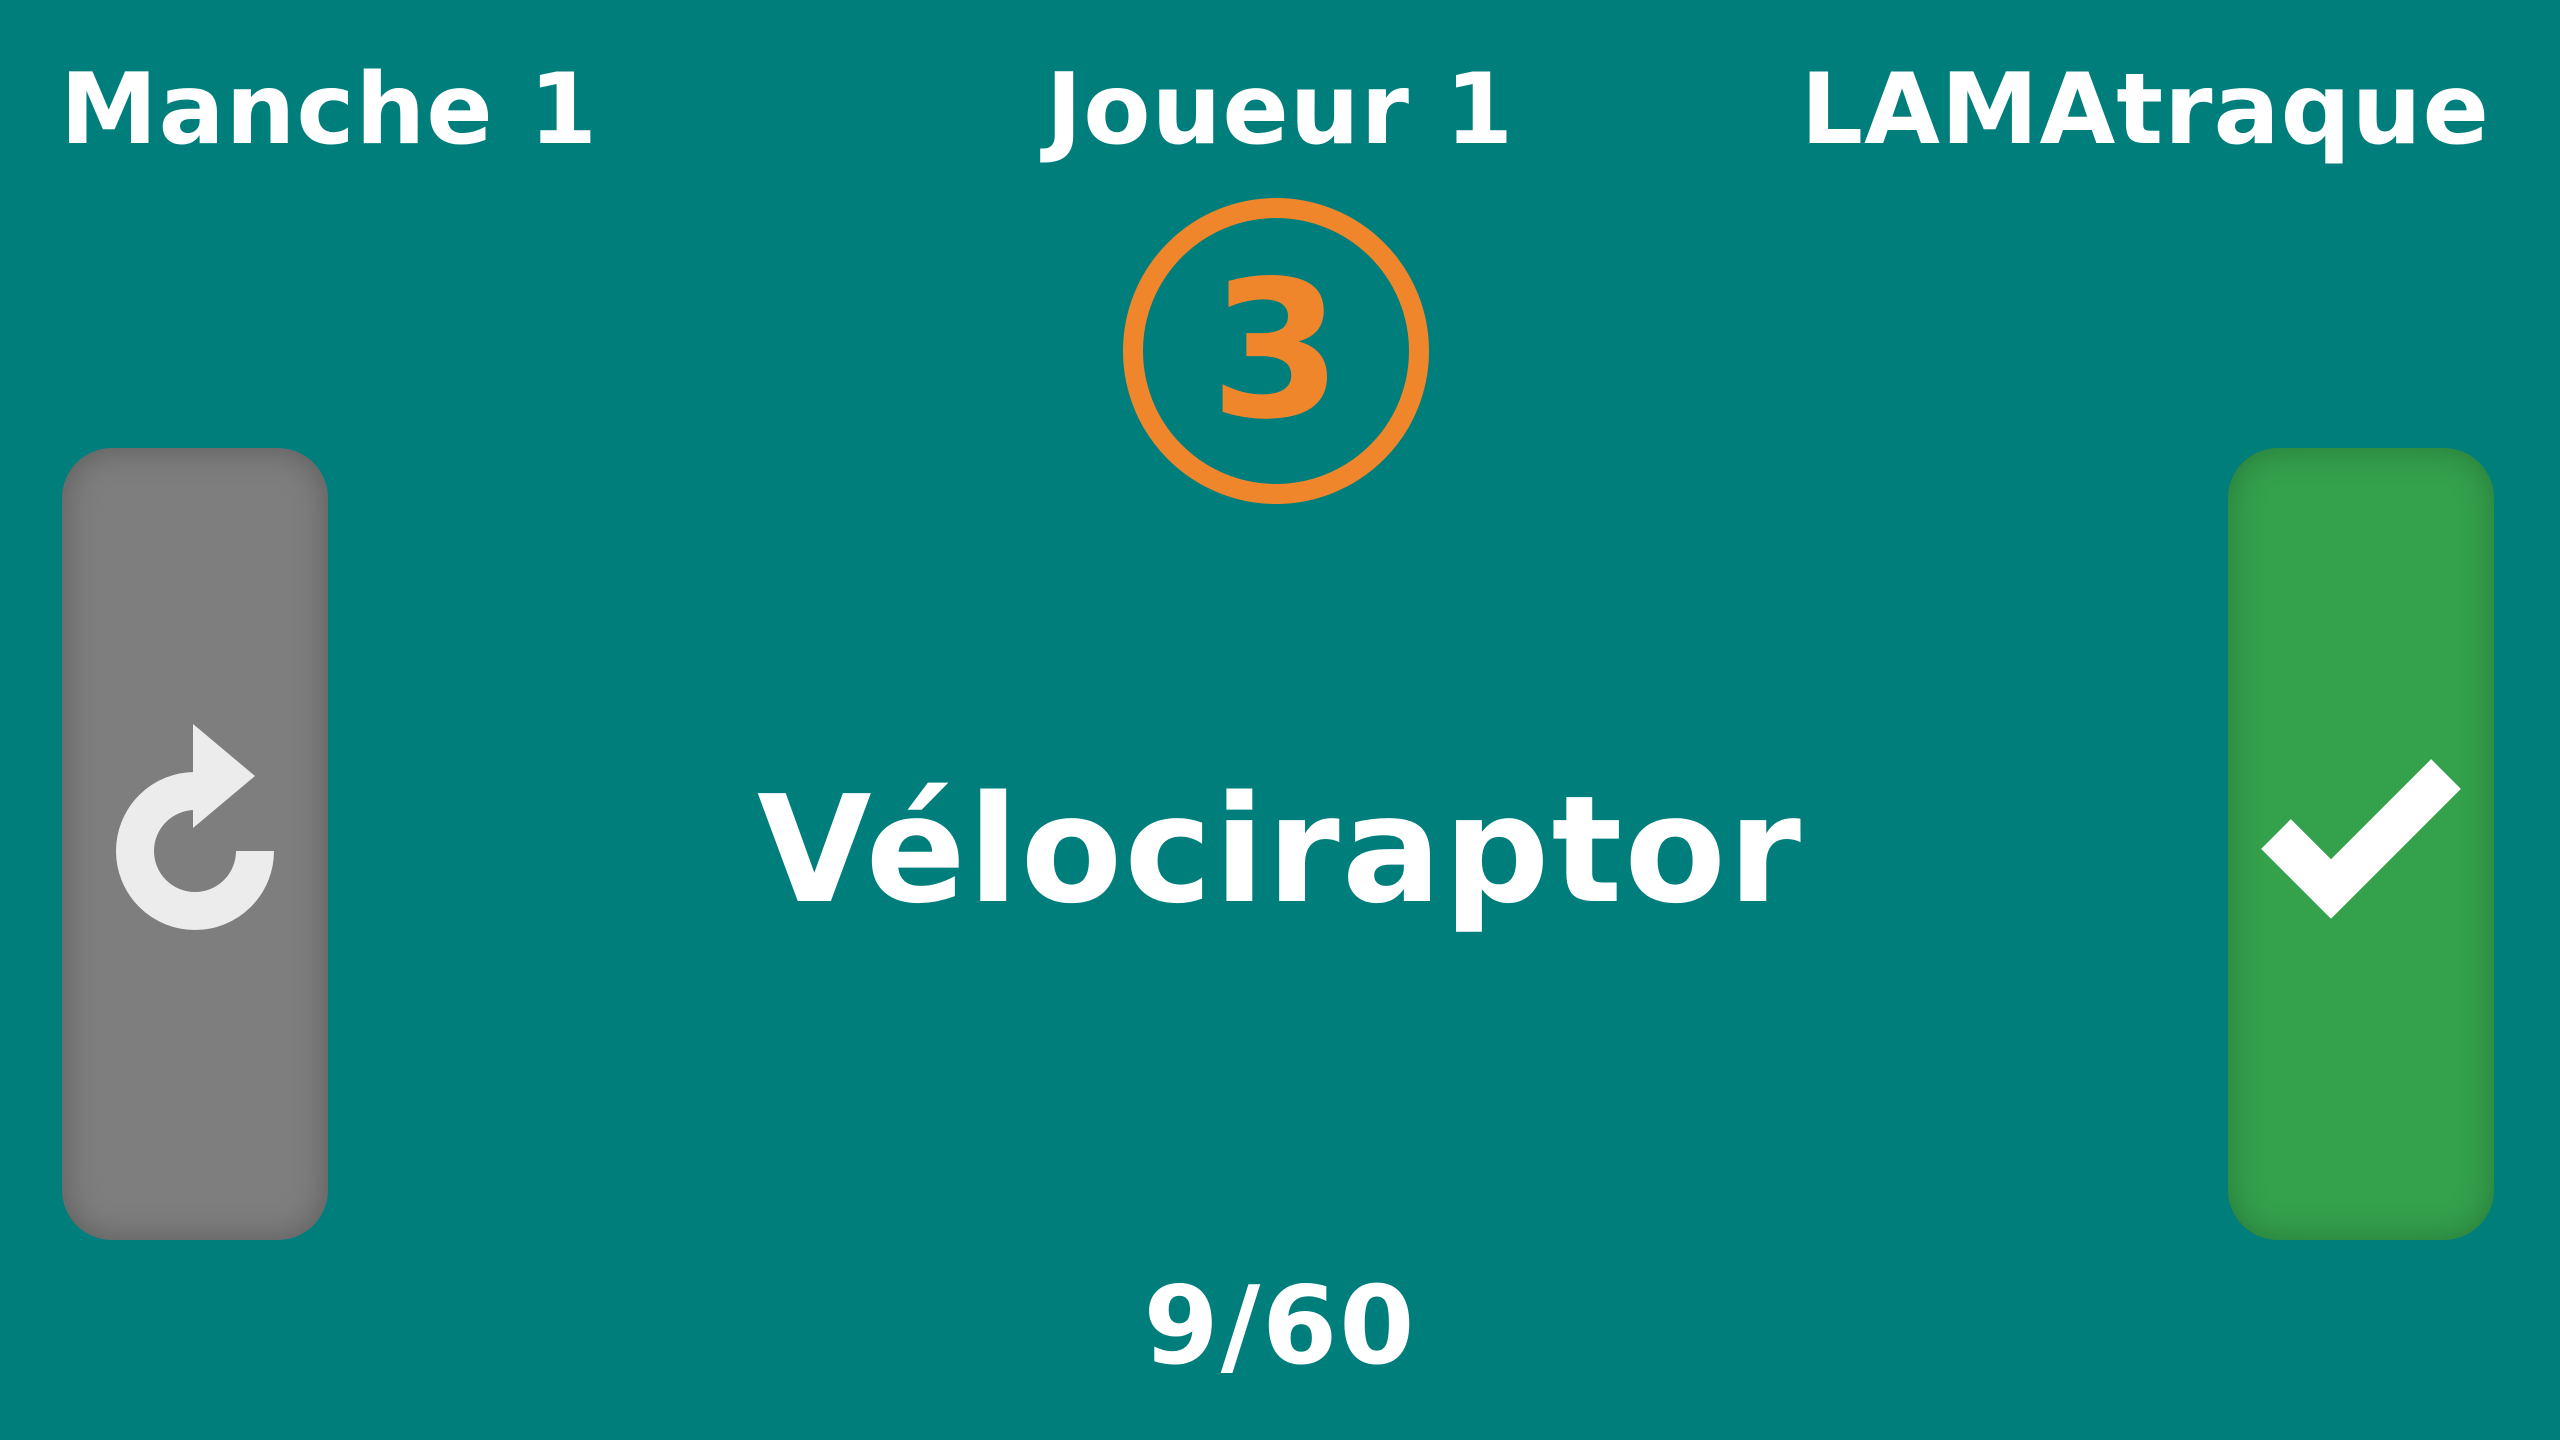 This screenshot has width=2560, height=1440. I want to click on word-to-guess: Vélociraptor, so click(1280, 850).